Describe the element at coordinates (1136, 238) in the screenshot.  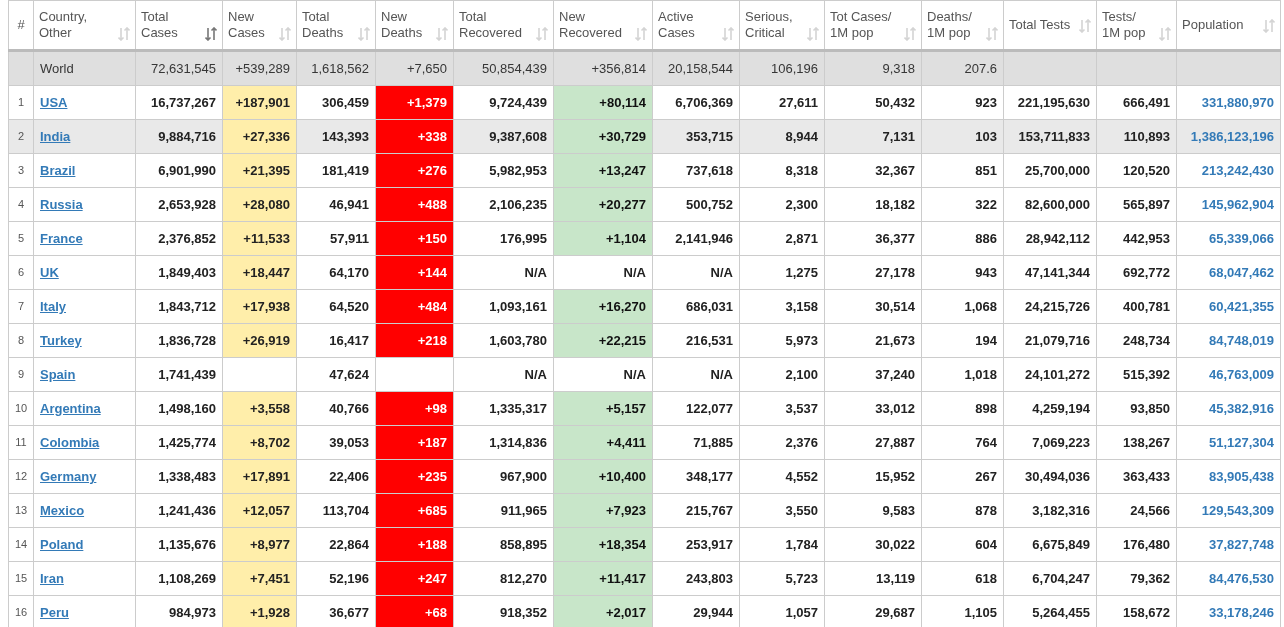
I see `table-cell: 442,953` at that location.